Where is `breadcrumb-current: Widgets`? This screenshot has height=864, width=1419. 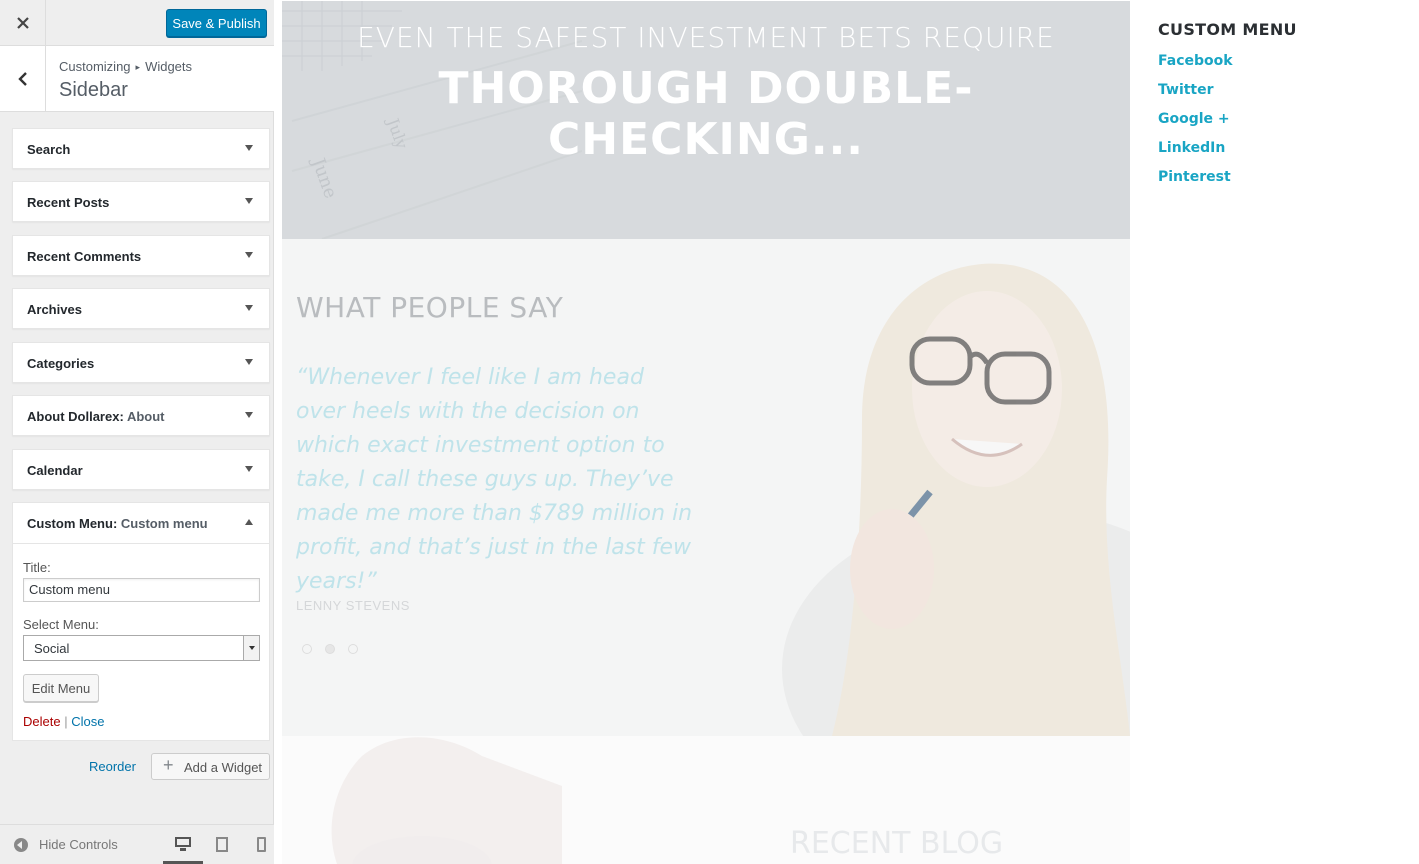 breadcrumb-current: Widgets is located at coordinates (169, 66).